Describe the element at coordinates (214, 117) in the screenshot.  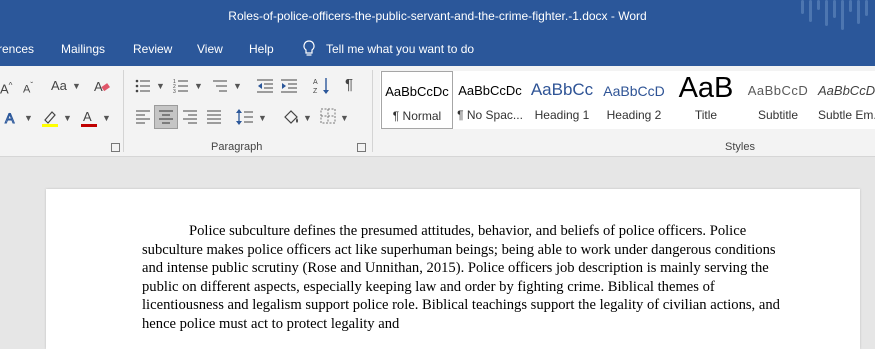
I see `justify-icon` at that location.